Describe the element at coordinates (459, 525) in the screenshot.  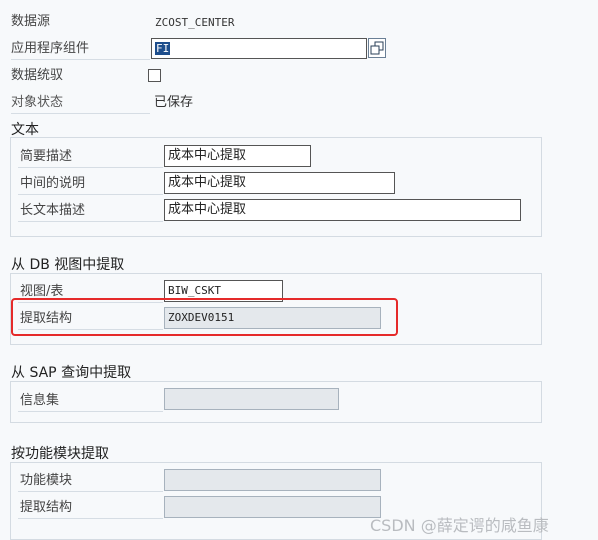
I see `watermark: CSDN @薛定谔的咸鱼康` at that location.